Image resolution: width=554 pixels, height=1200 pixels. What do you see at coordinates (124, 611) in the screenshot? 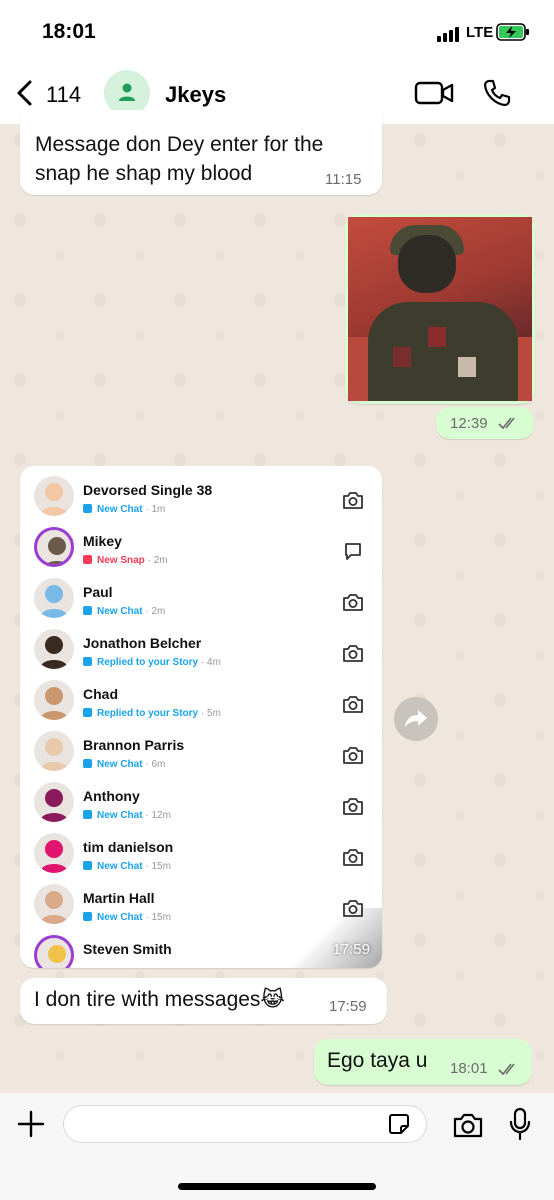
I see `friend-status: New Chat · 2m` at bounding box center [124, 611].